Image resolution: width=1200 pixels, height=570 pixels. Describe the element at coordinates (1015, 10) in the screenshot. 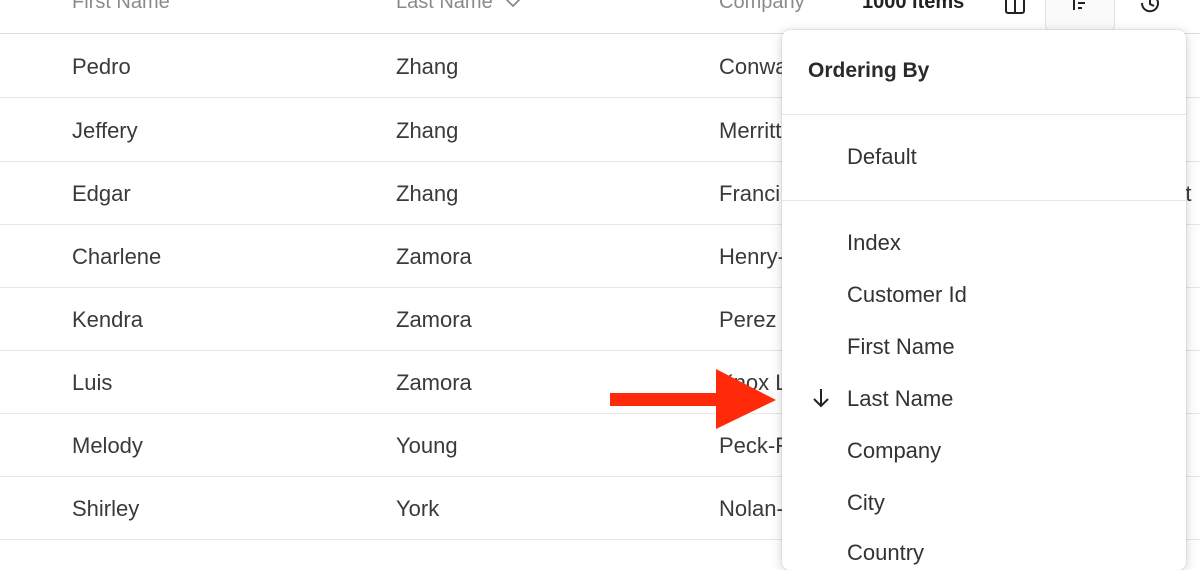

I see `columns-icon` at that location.